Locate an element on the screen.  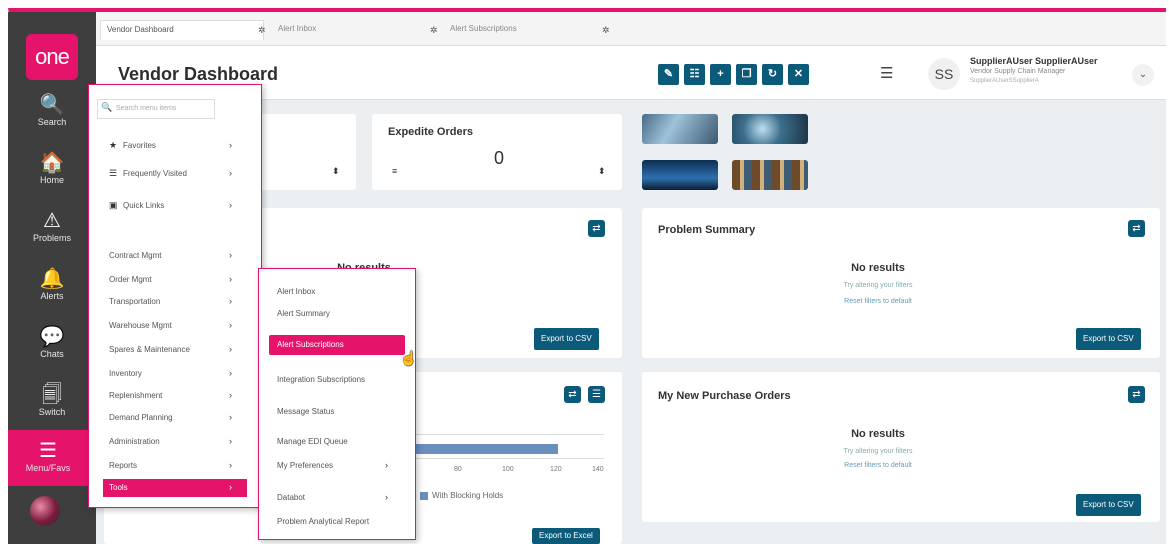
chart-tick: 80 is located at coordinates (458, 469).